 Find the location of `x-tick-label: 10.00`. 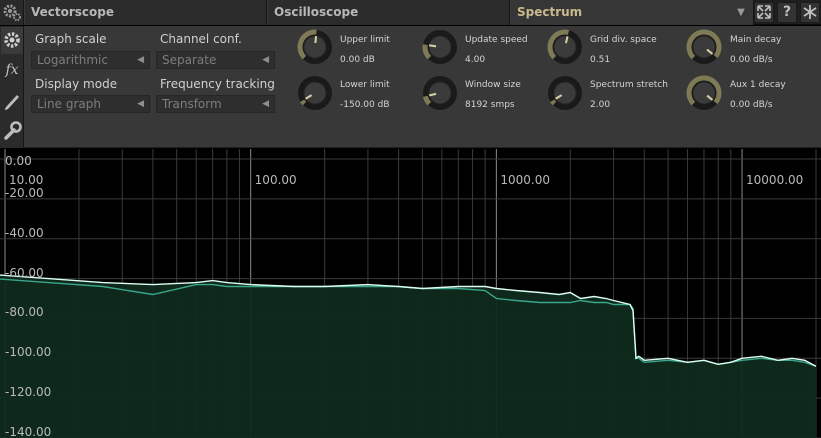

x-tick-label: 10.00 is located at coordinates (26, 180).